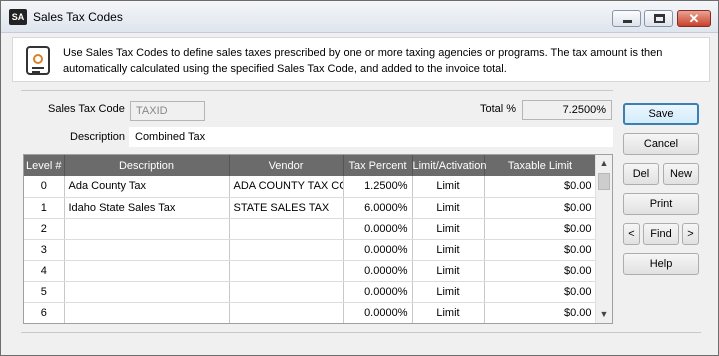 The height and width of the screenshot is (356, 719). I want to click on table-row: 4 0.0000% Limit $0.00, so click(310, 271).